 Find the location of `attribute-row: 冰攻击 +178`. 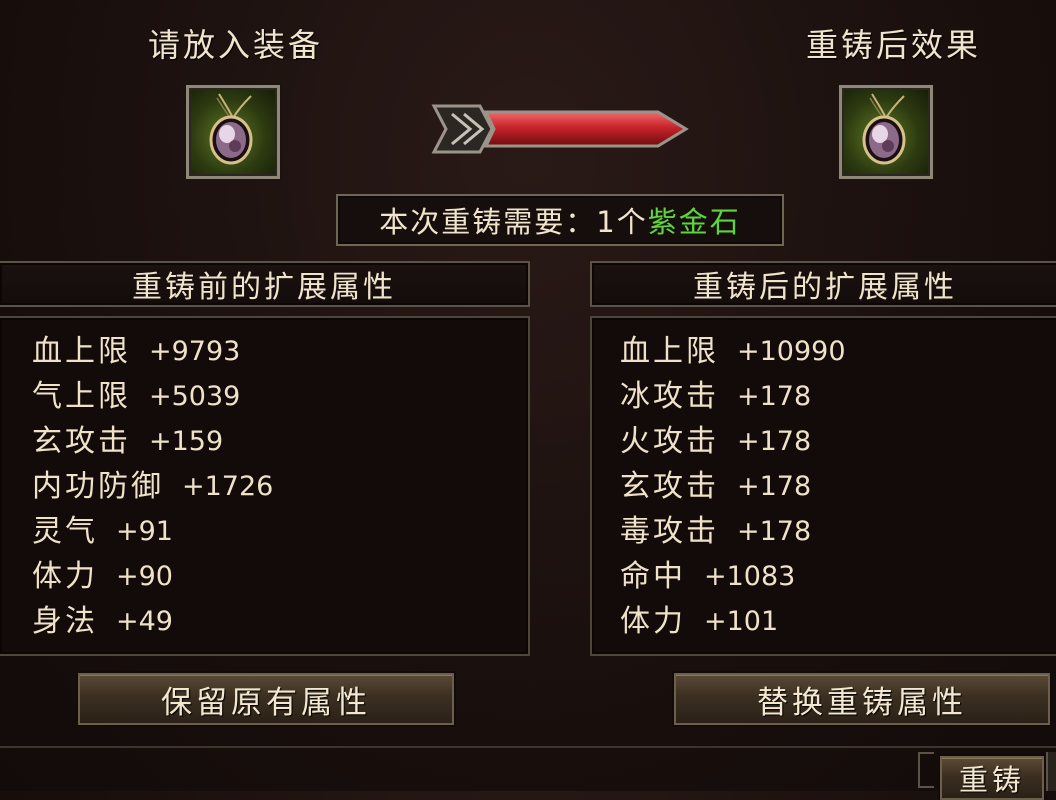

attribute-row: 冰攻击 +178 is located at coordinates (715, 397).